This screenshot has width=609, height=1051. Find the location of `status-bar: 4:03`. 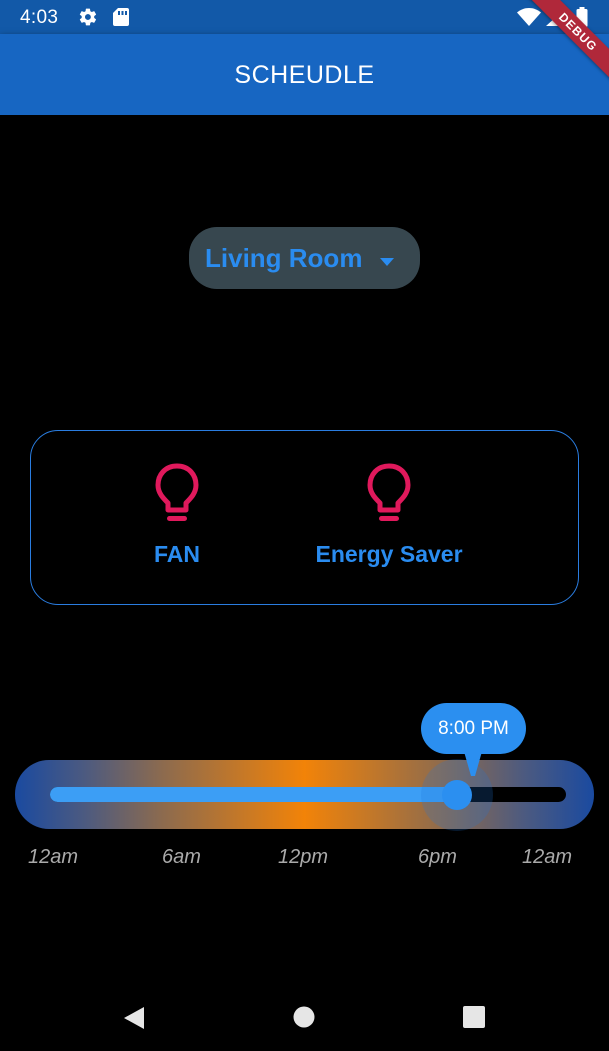

status-bar: 4:03 is located at coordinates (304, 17).